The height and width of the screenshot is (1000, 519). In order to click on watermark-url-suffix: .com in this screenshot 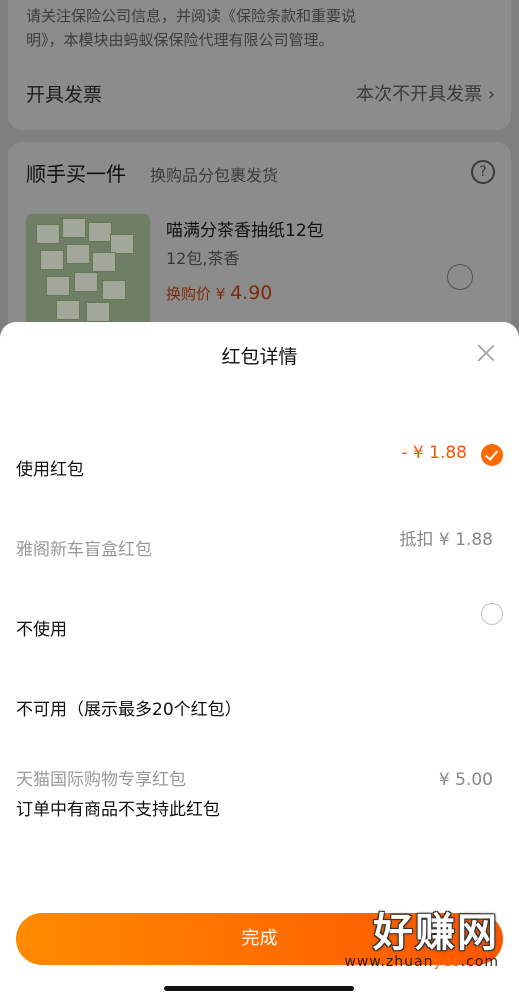, I will do `click(479, 962)`.